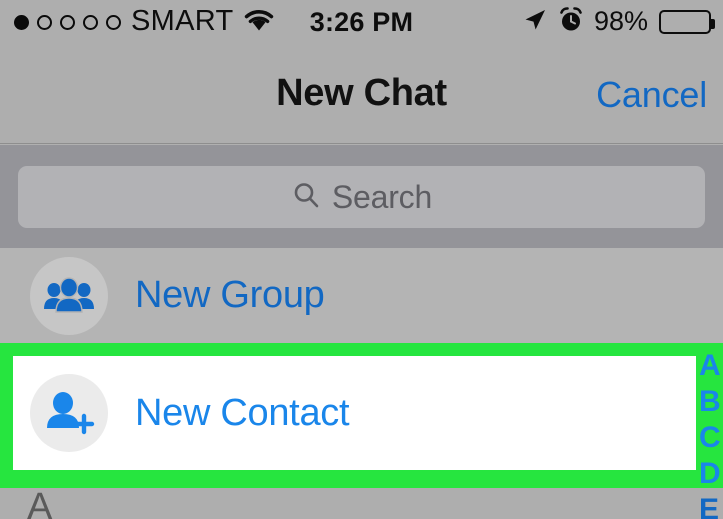 Image resolution: width=723 pixels, height=519 pixels. What do you see at coordinates (361, 22) in the screenshot?
I see `status-bar: SMART 3:26 PM 98%` at bounding box center [361, 22].